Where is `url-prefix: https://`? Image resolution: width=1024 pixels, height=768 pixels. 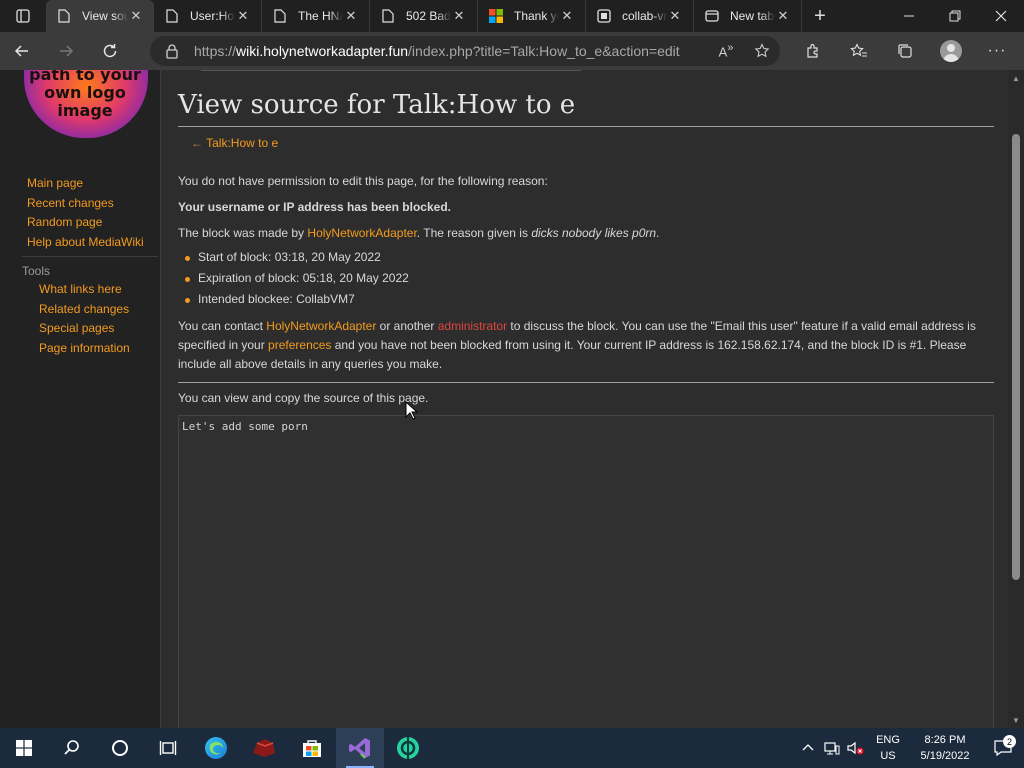 url-prefix: https:// is located at coordinates (215, 51).